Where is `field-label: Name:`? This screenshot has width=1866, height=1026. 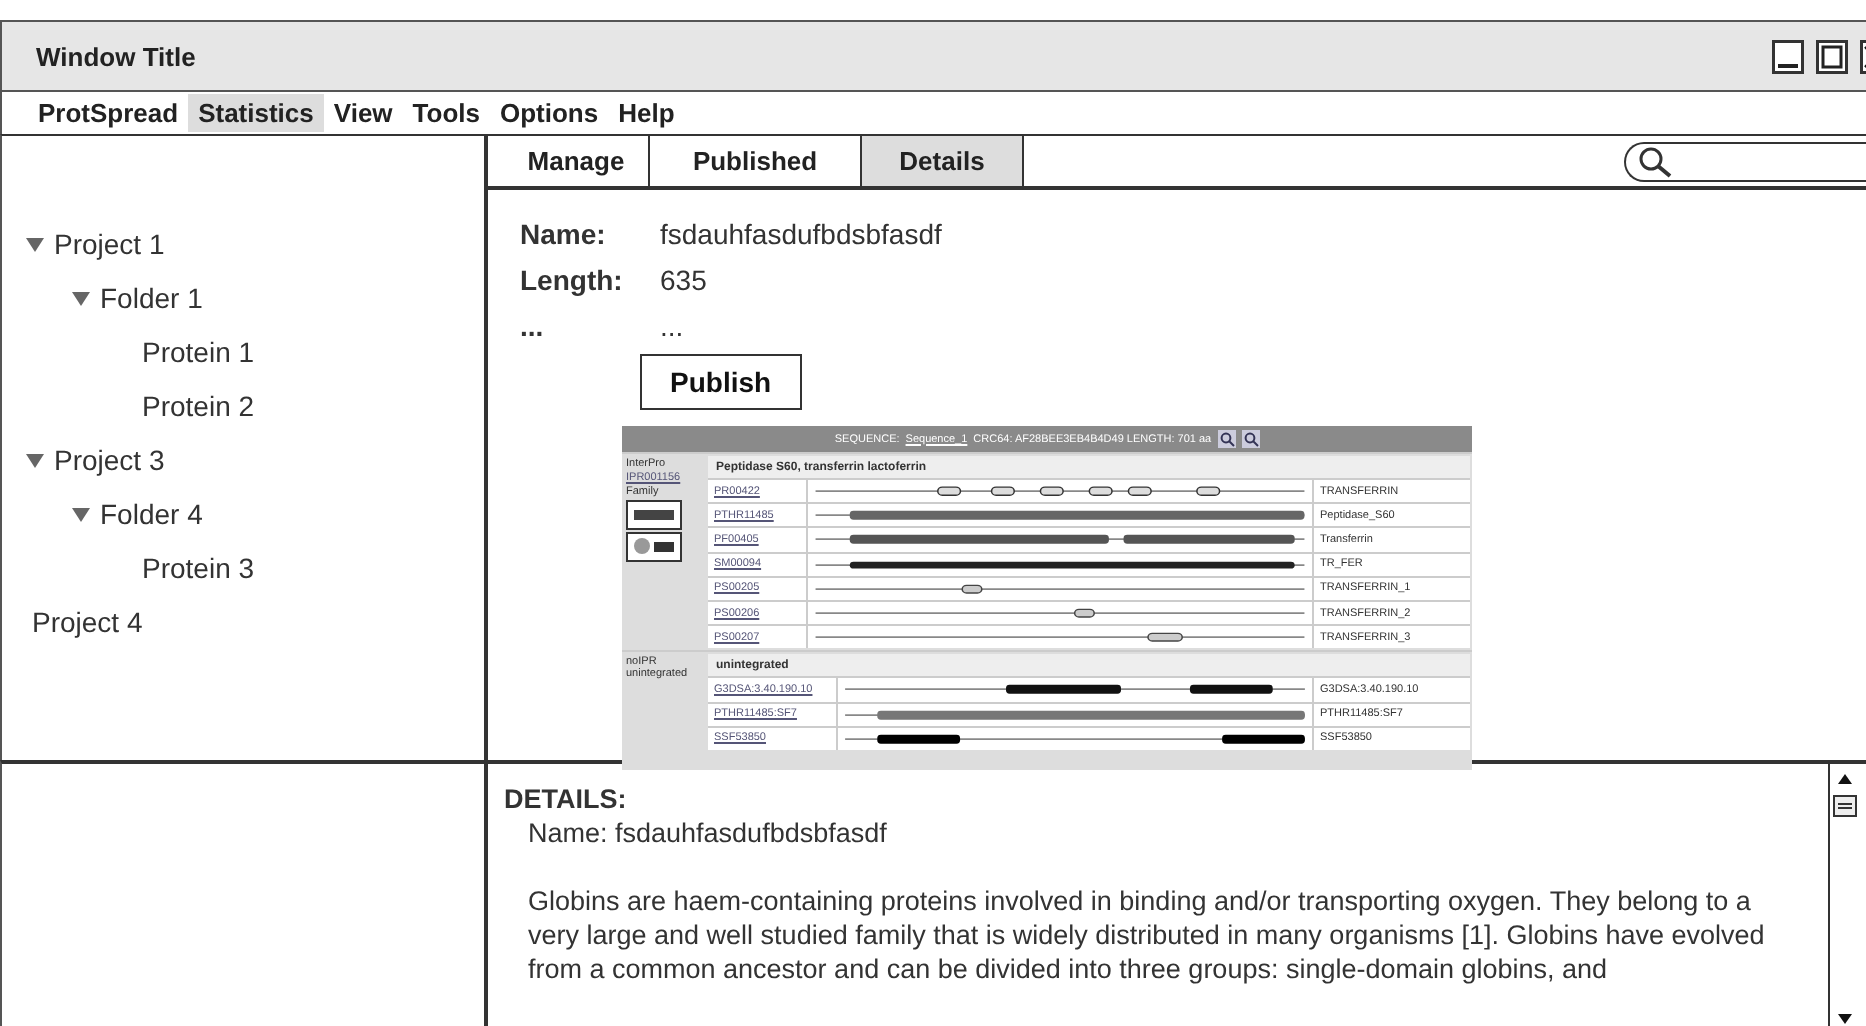
field-label: Name: is located at coordinates (564, 234).